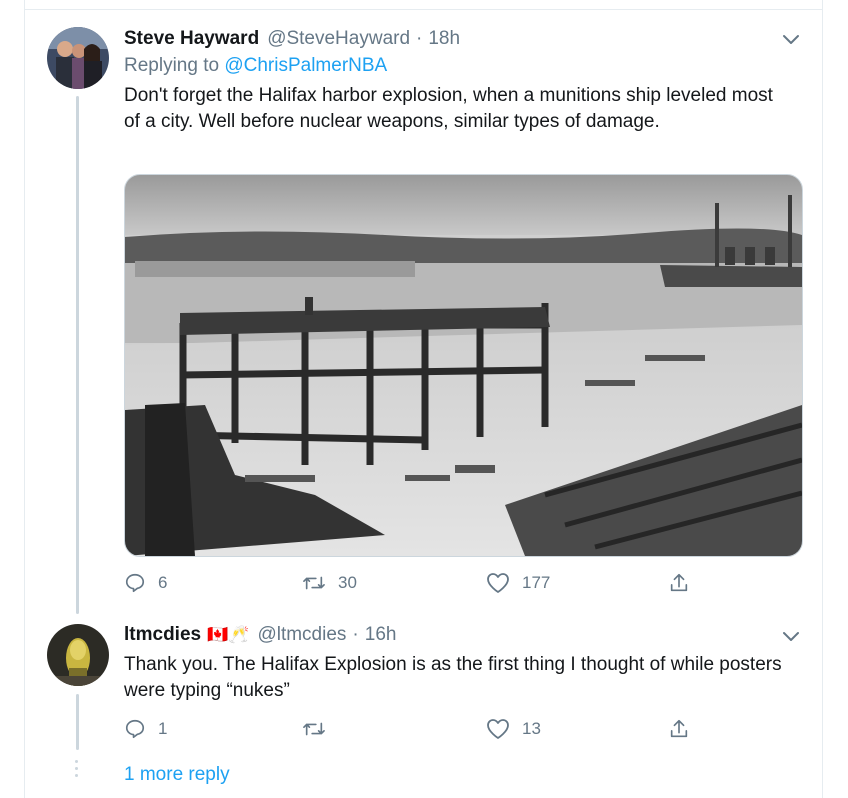 The width and height of the screenshot is (848, 798). I want to click on reply-count: 6, so click(163, 582).